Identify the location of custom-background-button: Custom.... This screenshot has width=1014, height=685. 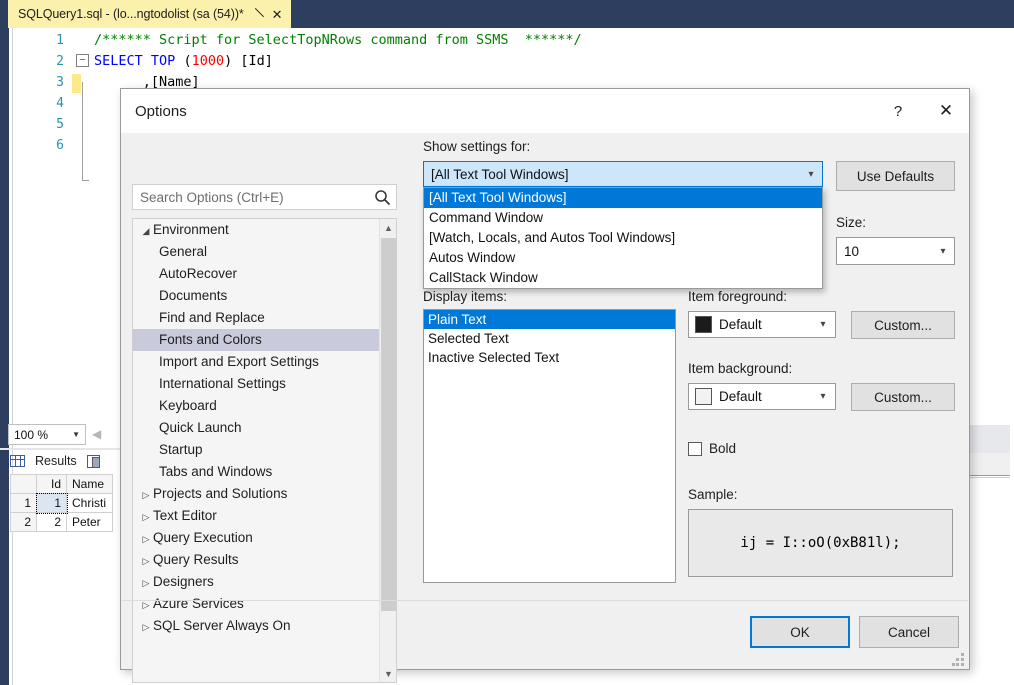
(903, 397).